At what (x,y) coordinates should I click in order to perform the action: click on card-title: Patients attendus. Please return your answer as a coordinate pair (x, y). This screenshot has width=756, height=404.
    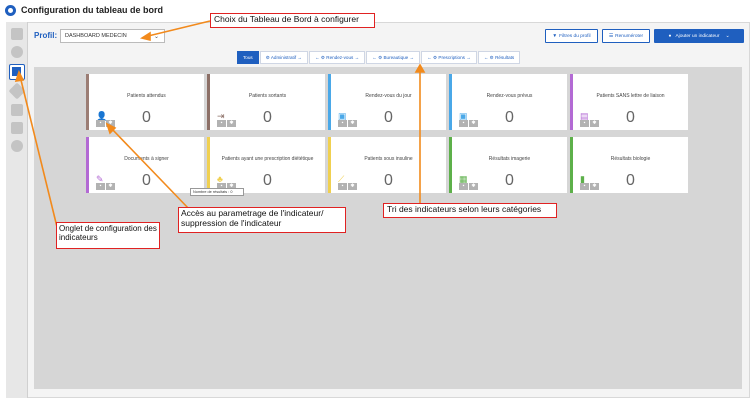
    Looking at the image, I should click on (146, 96).